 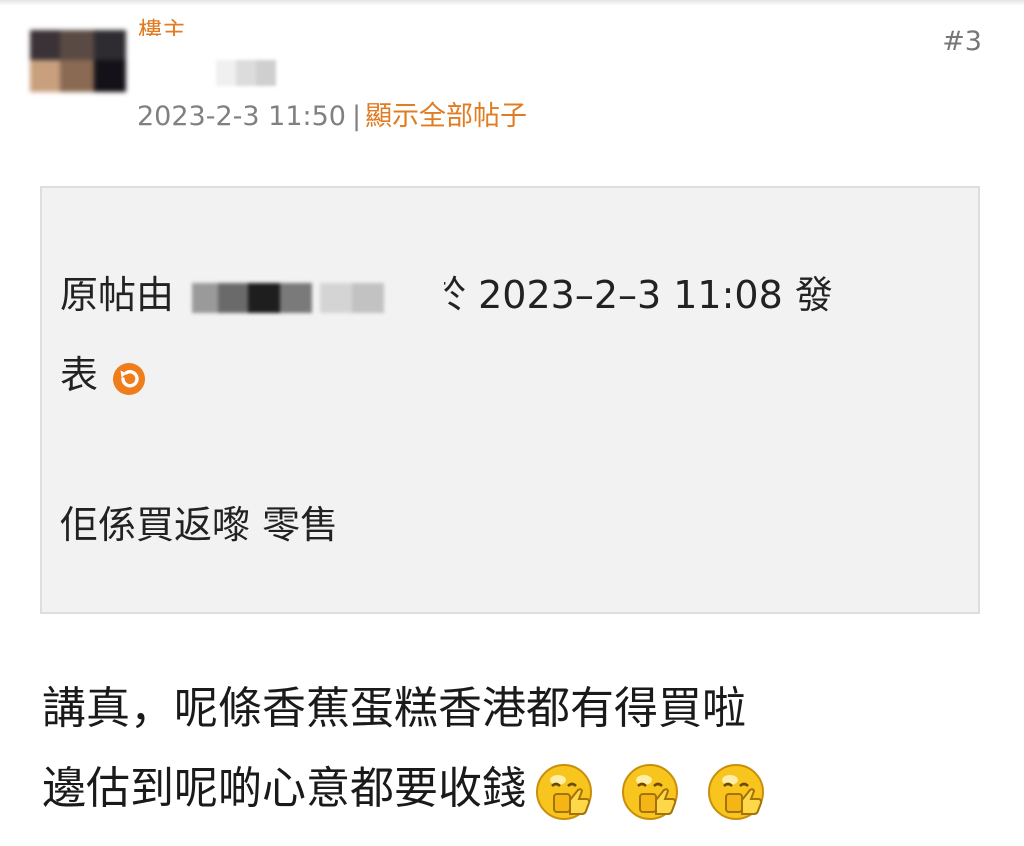 What do you see at coordinates (446, 116) in the screenshot?
I see `show-all-posts-link: 顯示全部帖子` at bounding box center [446, 116].